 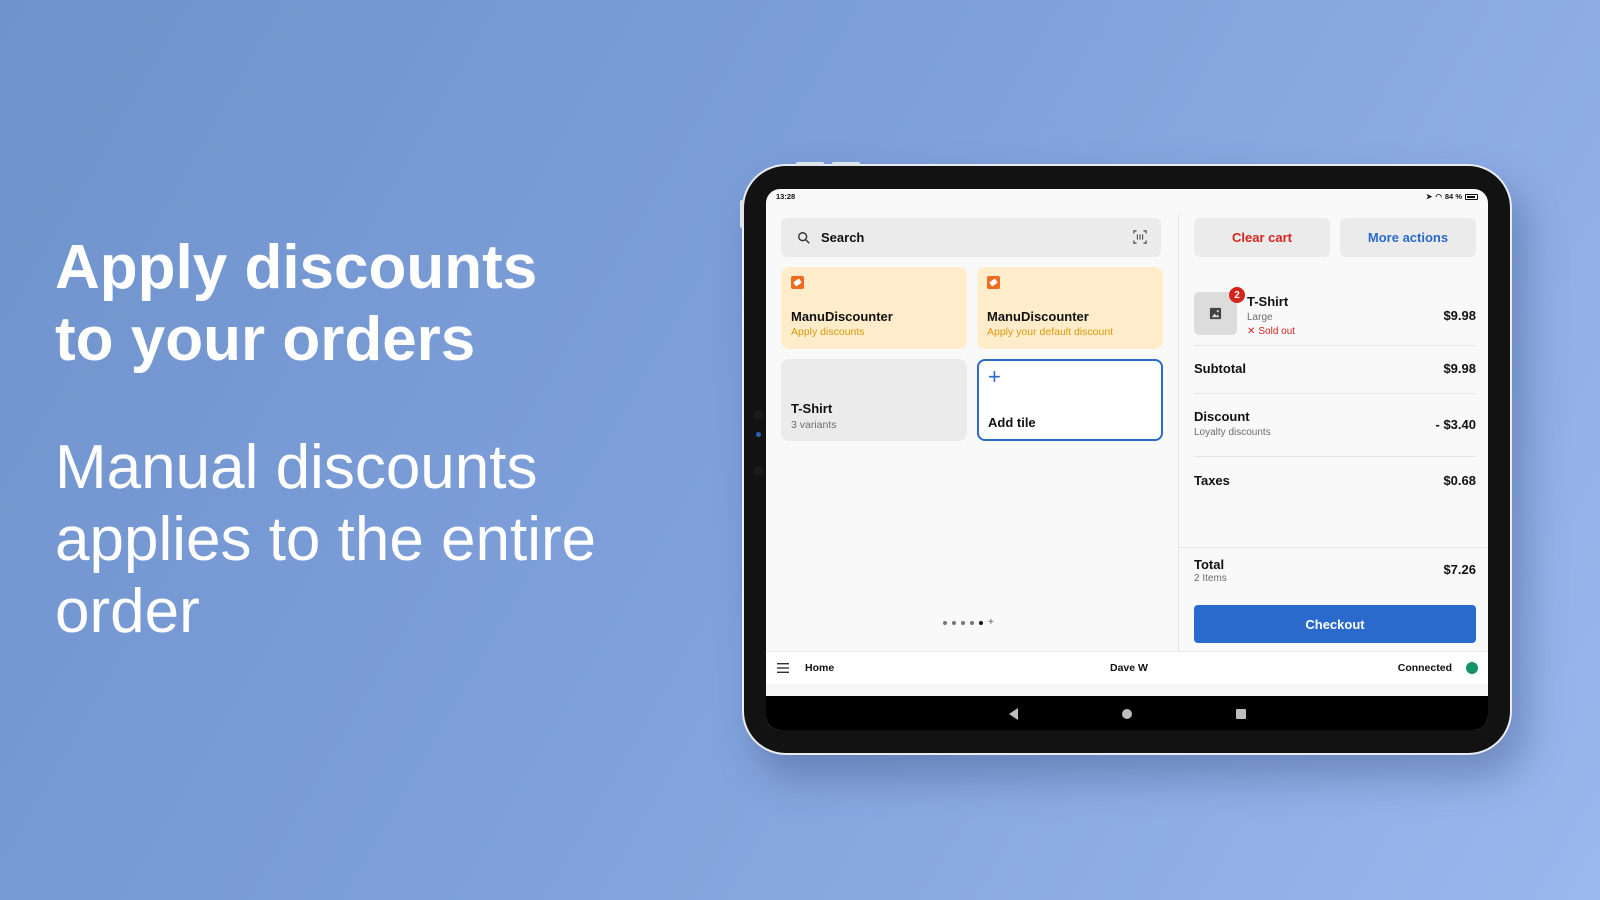 What do you see at coordinates (1222, 416) in the screenshot?
I see `discount-label: Discount` at bounding box center [1222, 416].